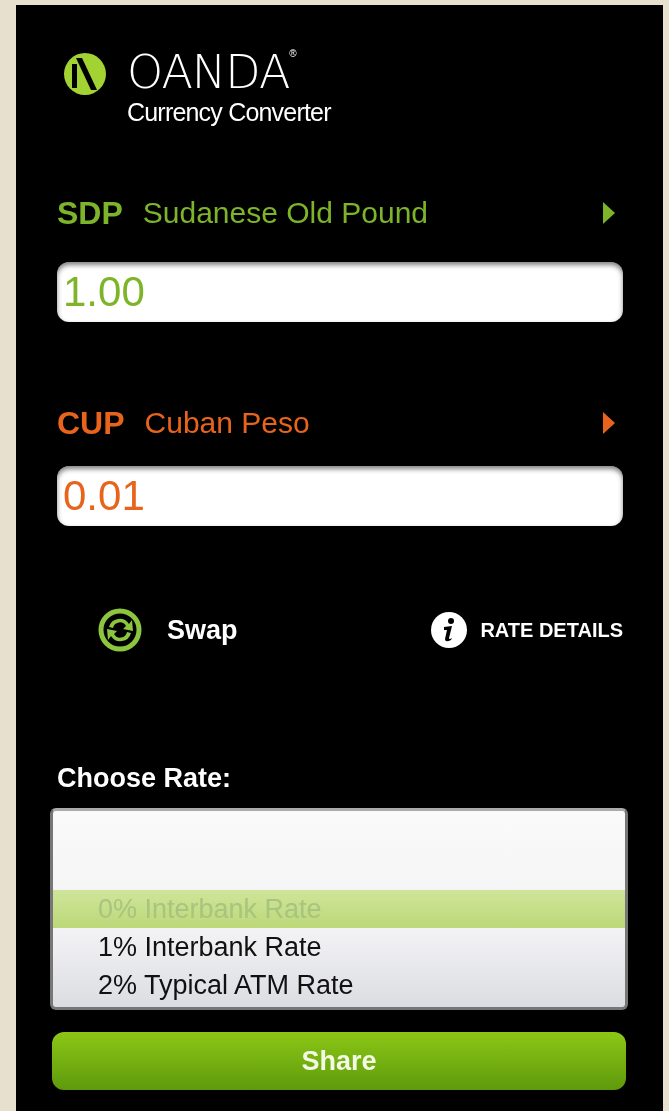 The height and width of the screenshot is (1111, 669). Describe the element at coordinates (339, 985) in the screenshot. I see `rate-option: 2% Typical ATM Rate` at that location.